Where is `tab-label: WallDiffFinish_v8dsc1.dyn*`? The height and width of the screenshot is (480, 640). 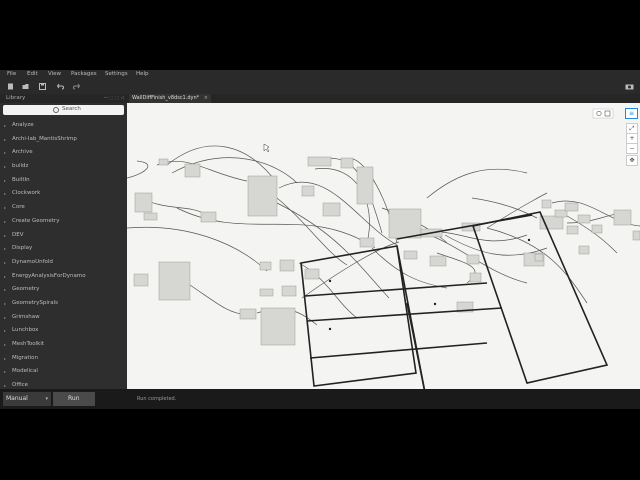 tab-label: WallDiffFinish_v8dsc1.dyn* is located at coordinates (166, 98).